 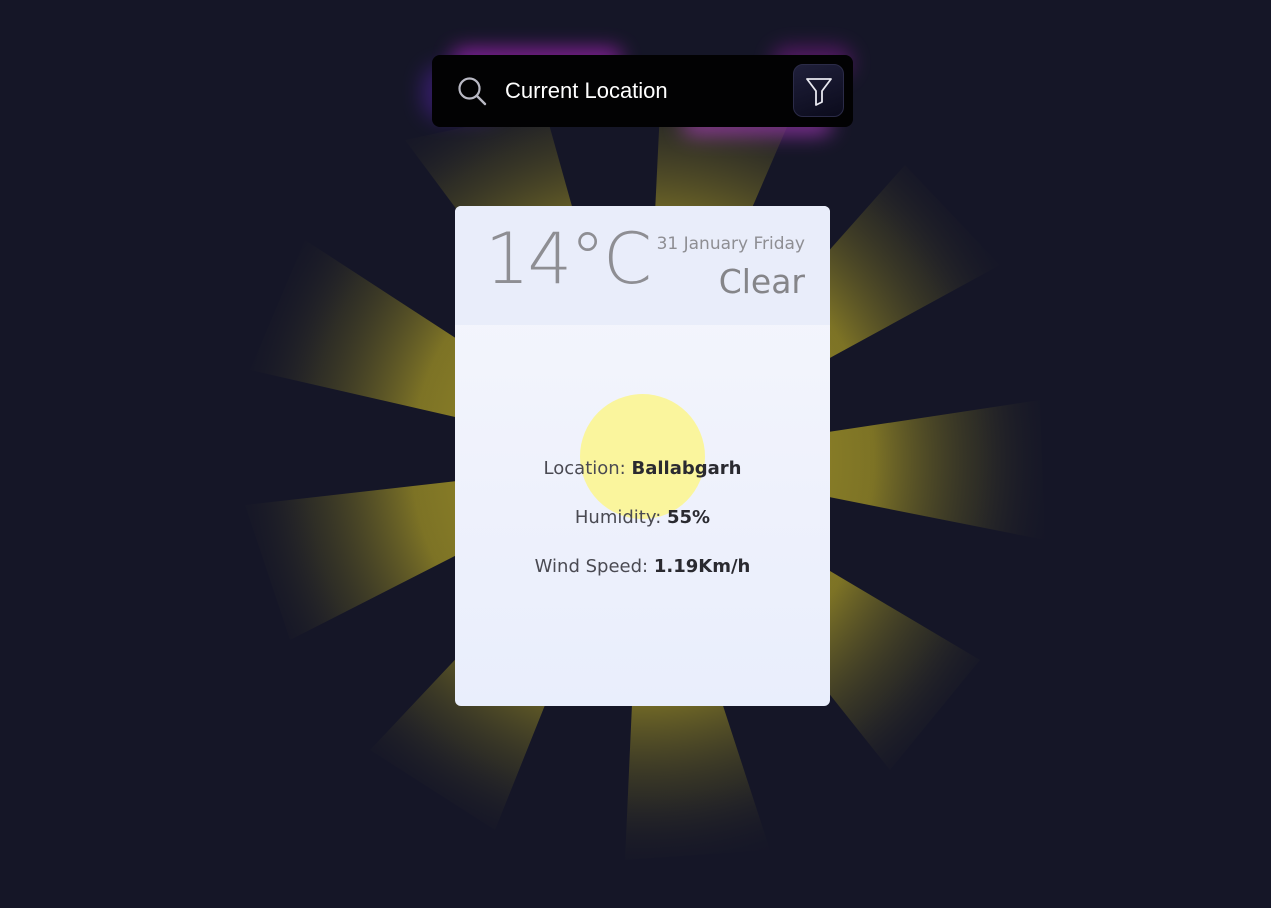 I want to click on date-label: 31 January Friday, so click(x=730, y=244).